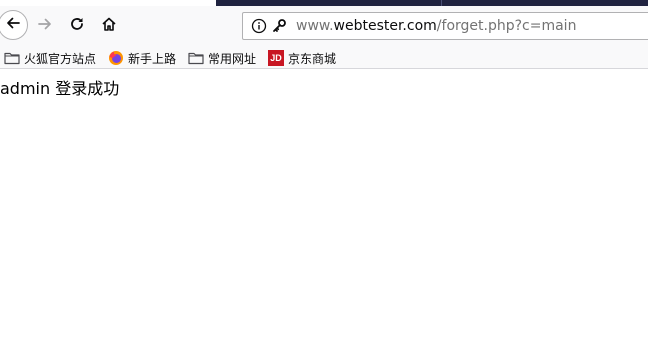 Image resolution: width=648 pixels, height=357 pixels. I want to click on info-icon, so click(259, 26).